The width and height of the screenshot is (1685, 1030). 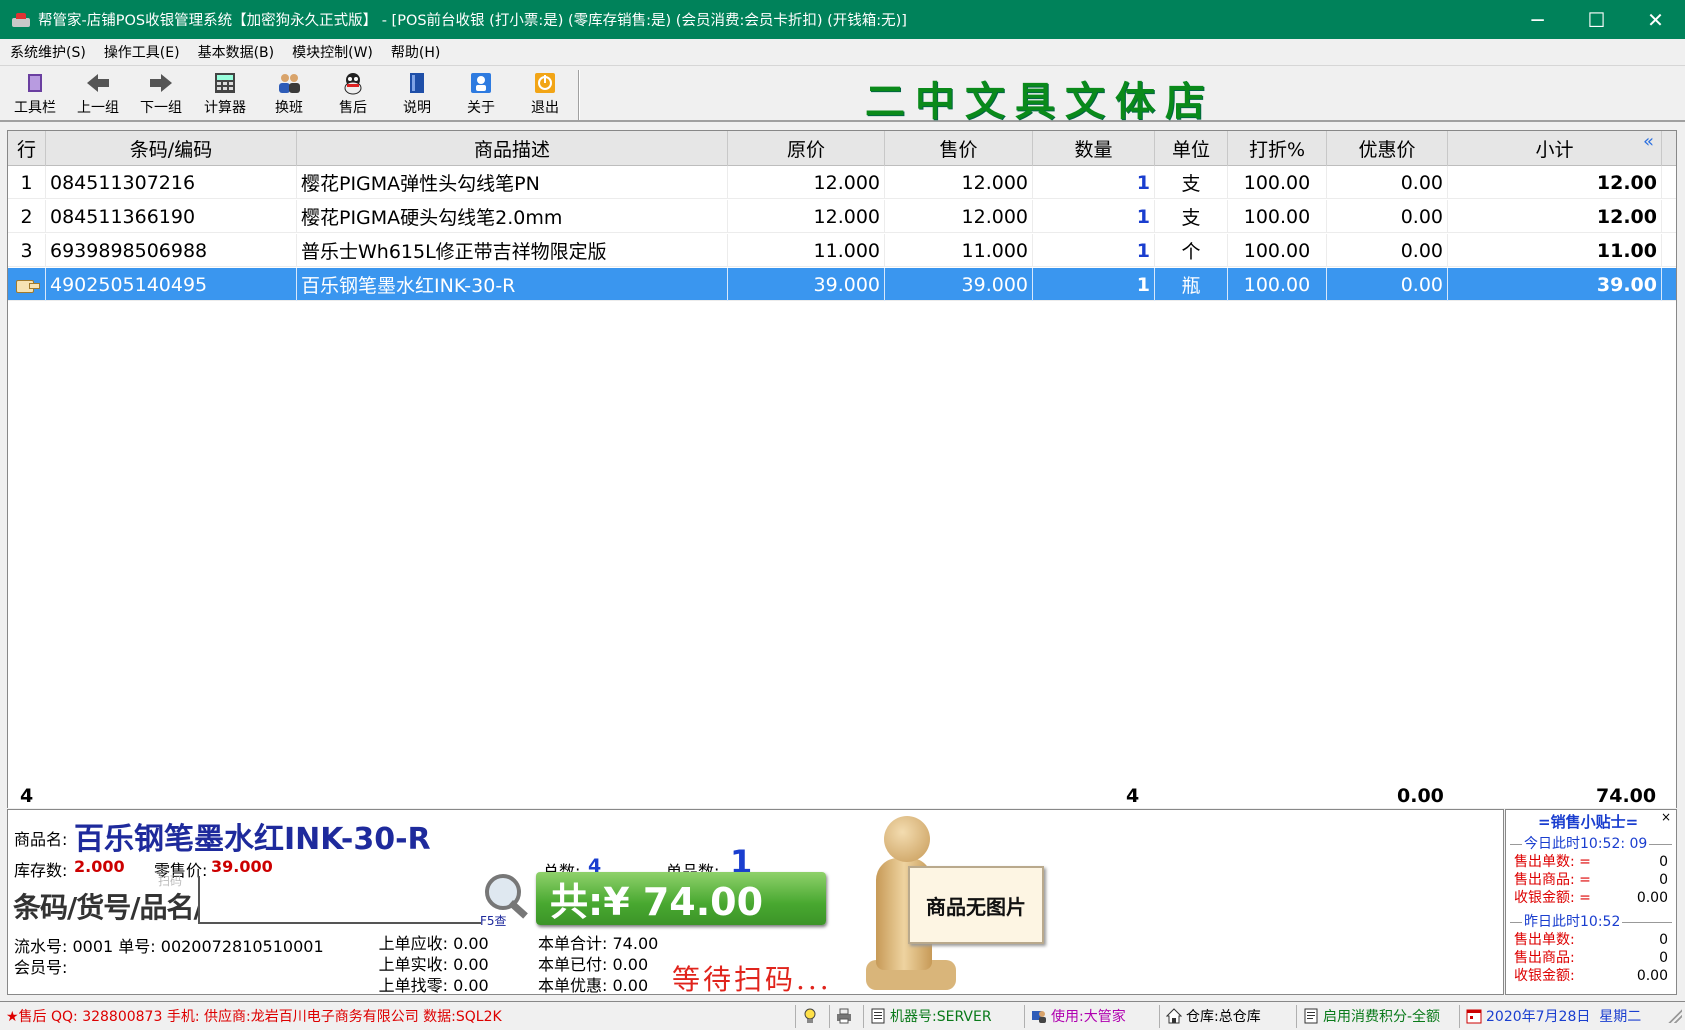 I want to click on app-icon, so click(x=21, y=20).